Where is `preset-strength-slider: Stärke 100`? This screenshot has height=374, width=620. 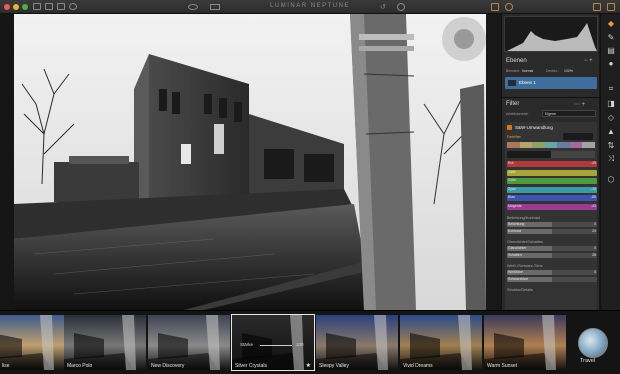 preset-strength-slider: Stärke 100 is located at coordinates (273, 345).